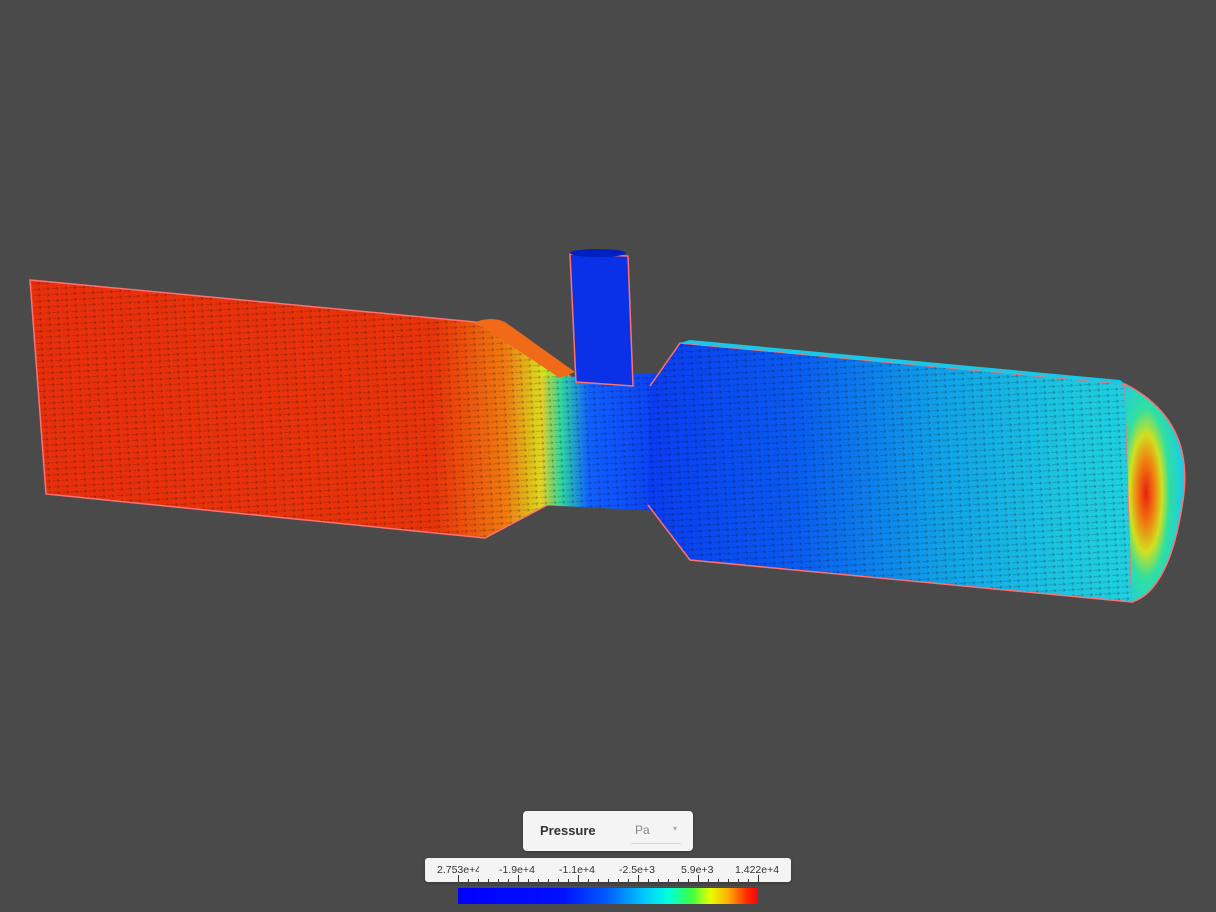  Describe the element at coordinates (890, 471) in the screenshot. I see `outlet-section` at that location.